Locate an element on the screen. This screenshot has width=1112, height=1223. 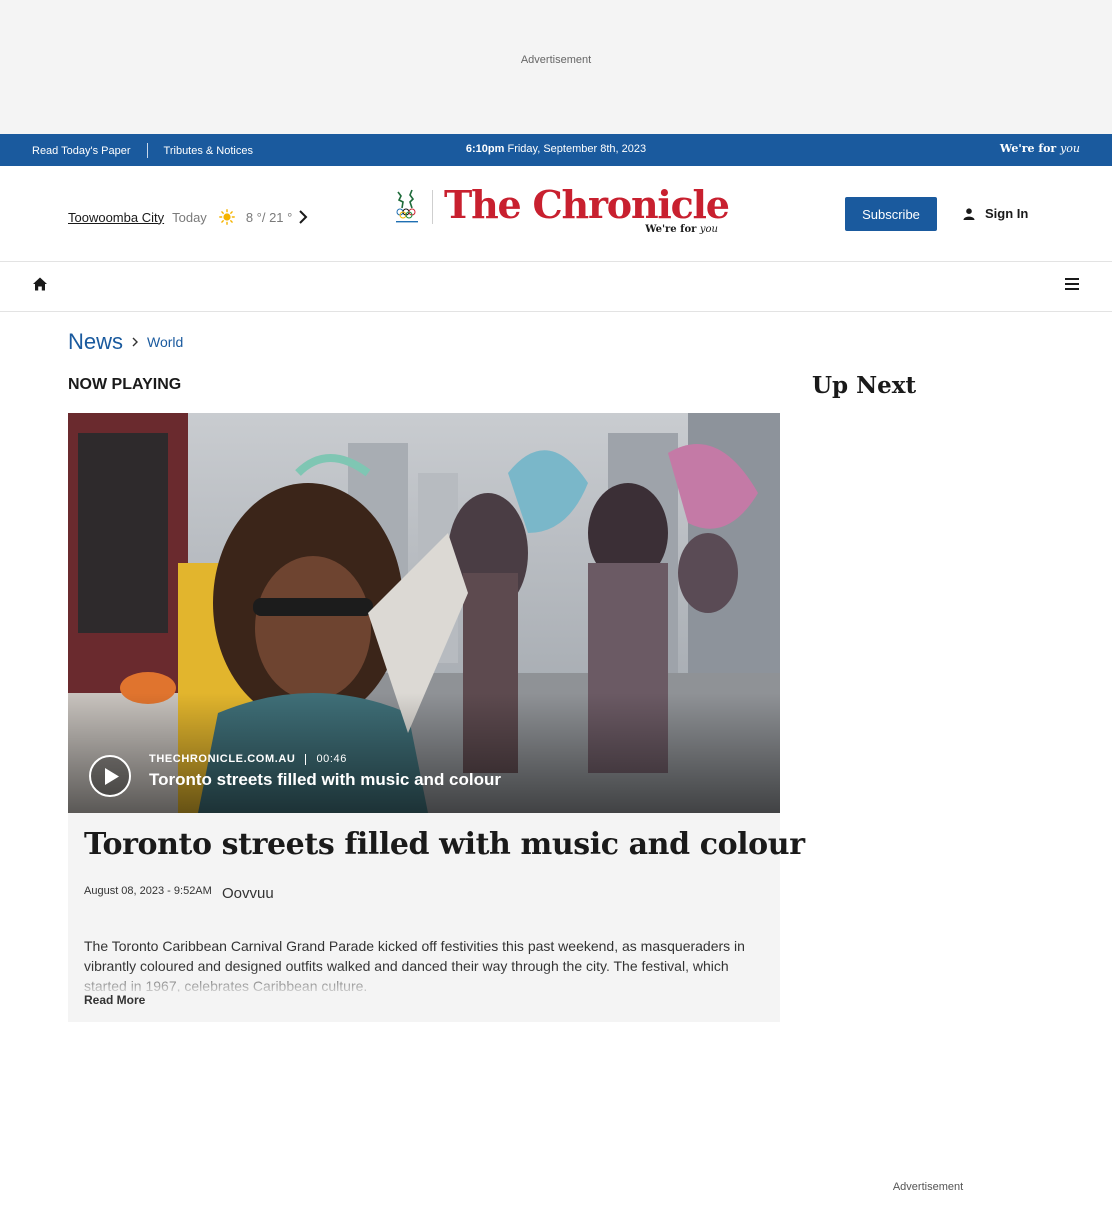
now-playing-heading: NOW PLAYING is located at coordinates (125, 384).